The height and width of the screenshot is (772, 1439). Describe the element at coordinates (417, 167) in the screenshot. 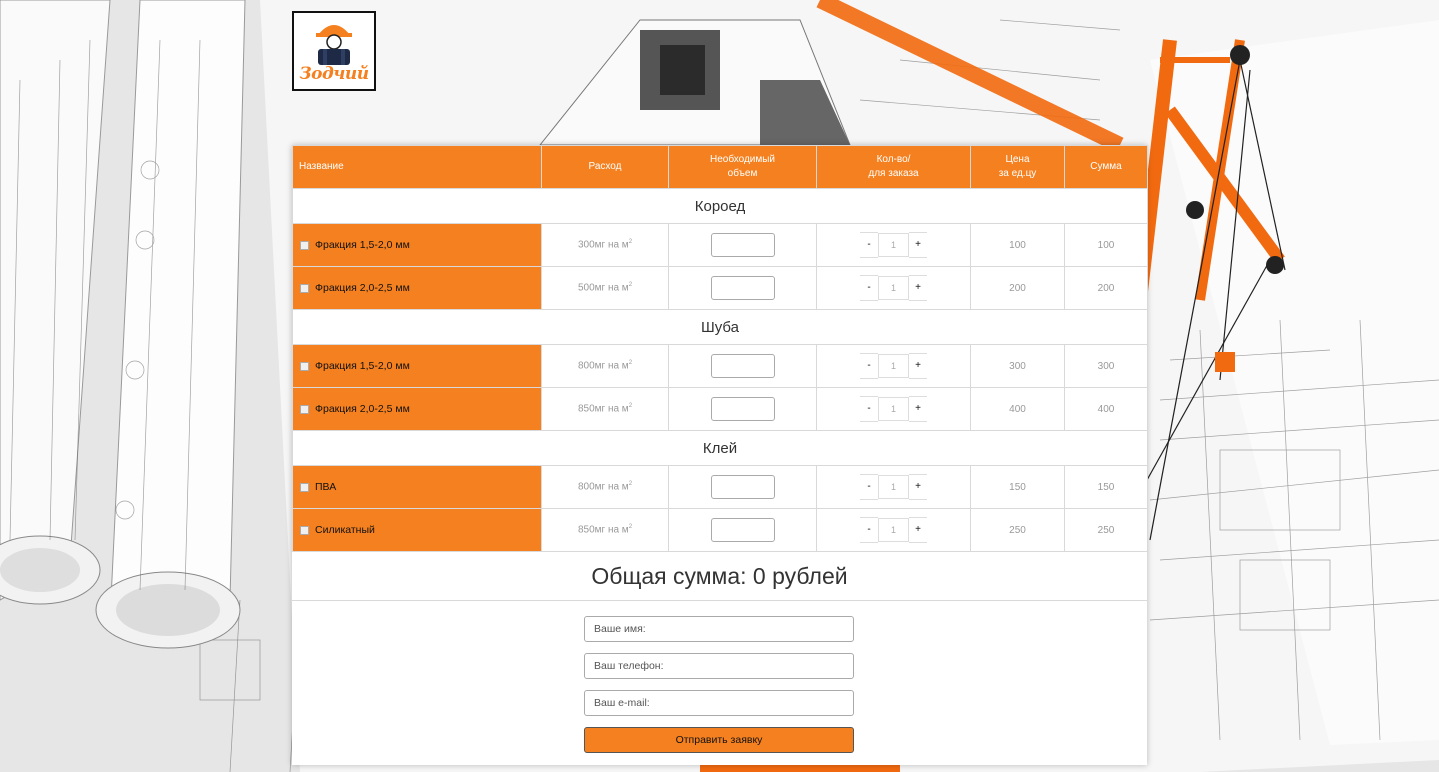

I see `header-name: Название` at that location.